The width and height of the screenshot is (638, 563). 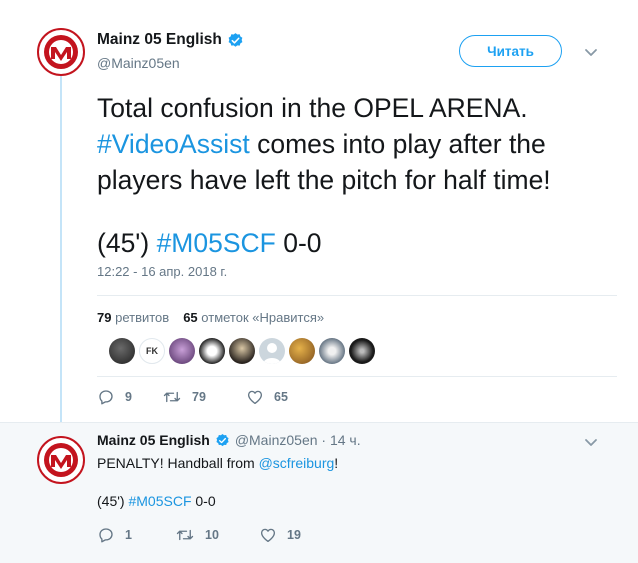 I want to click on tweet-text-spacer, so click(x=357, y=211).